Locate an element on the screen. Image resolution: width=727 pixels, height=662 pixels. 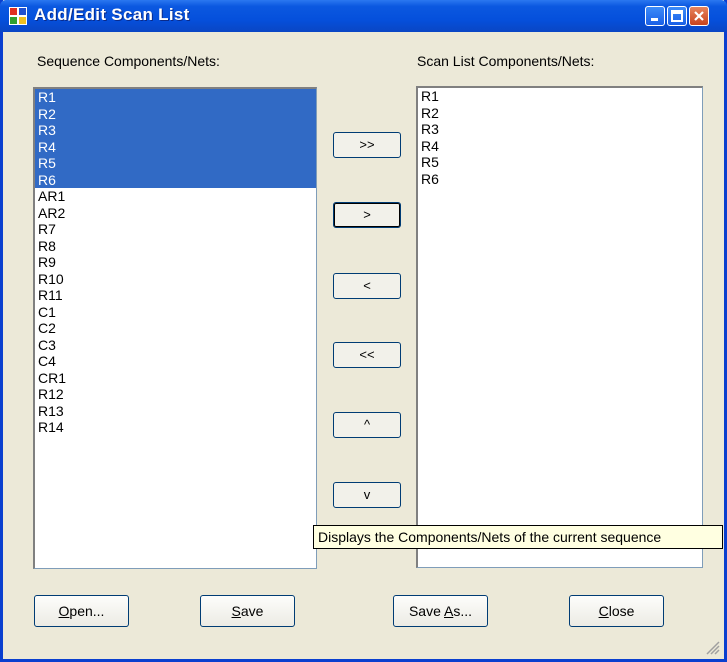
list-item: R11 is located at coordinates (175, 295).